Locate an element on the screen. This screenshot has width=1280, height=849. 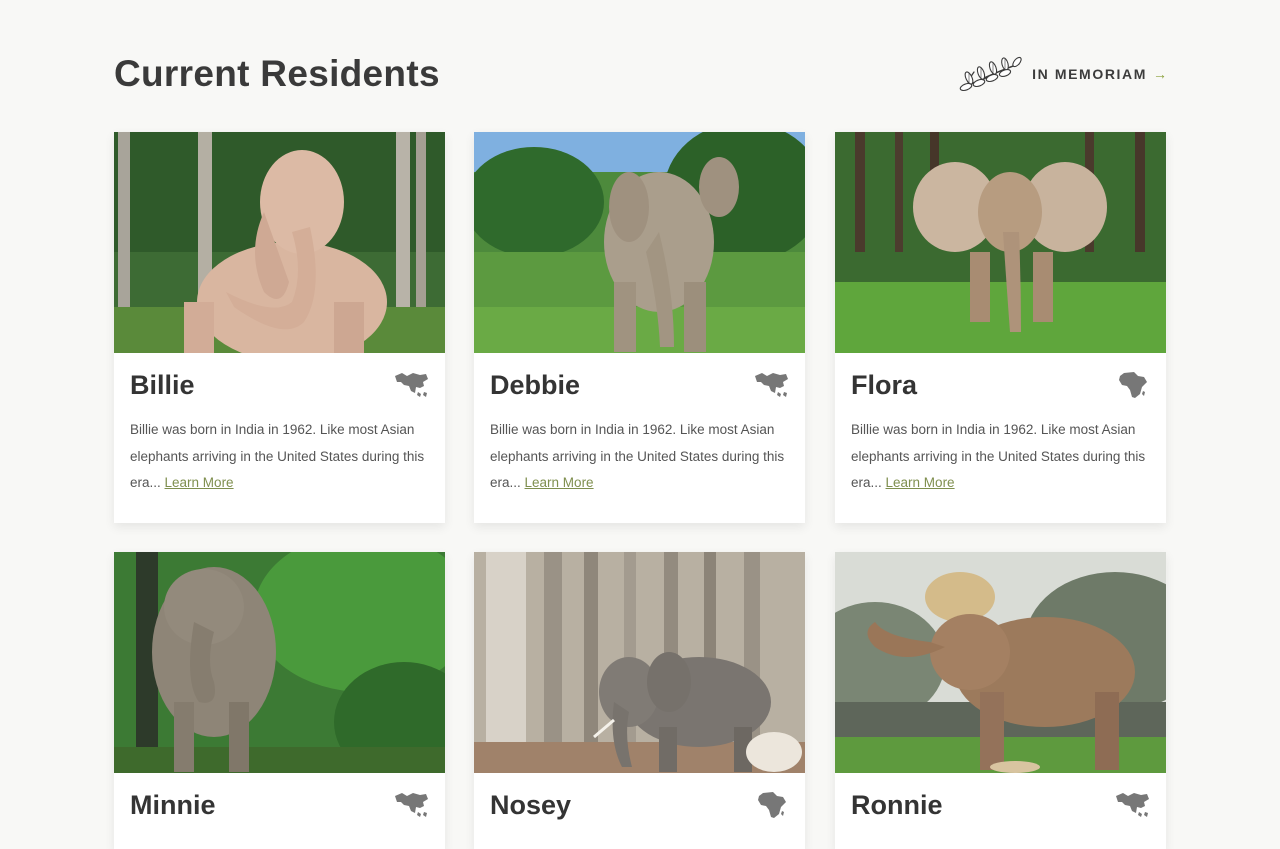
page-title: Current Residents is located at coordinates (277, 73).